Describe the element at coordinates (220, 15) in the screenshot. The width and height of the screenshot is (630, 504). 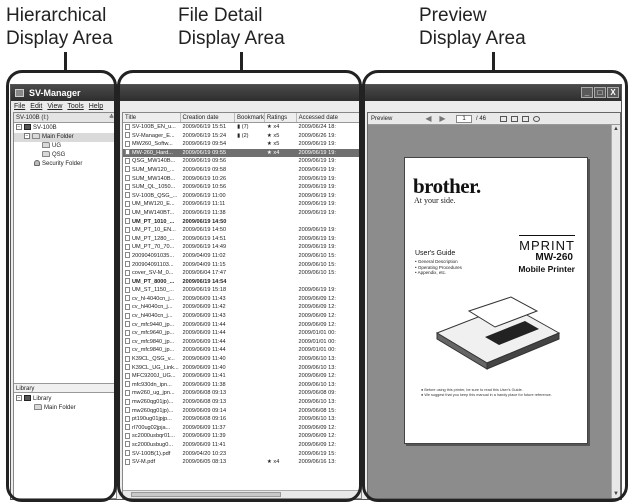
I see `callout-file-detail-line1: File Detail` at that location.